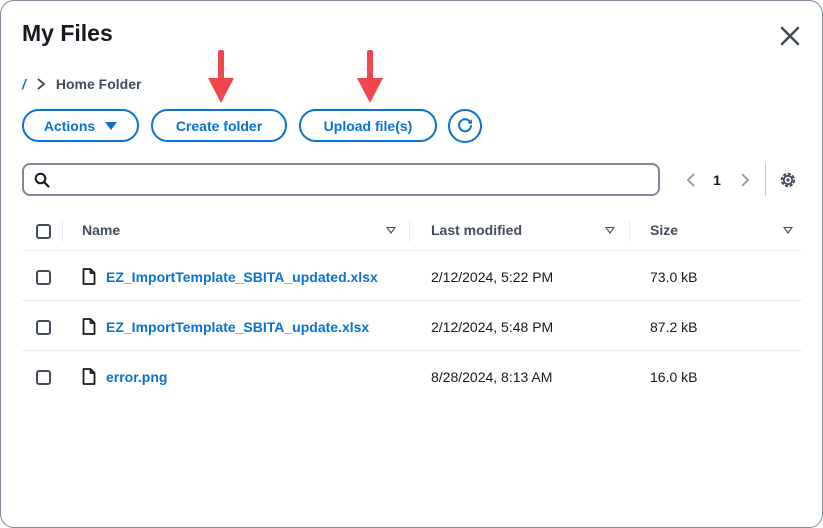  Describe the element at coordinates (765, 179) in the screenshot. I see `pagination-divider` at that location.